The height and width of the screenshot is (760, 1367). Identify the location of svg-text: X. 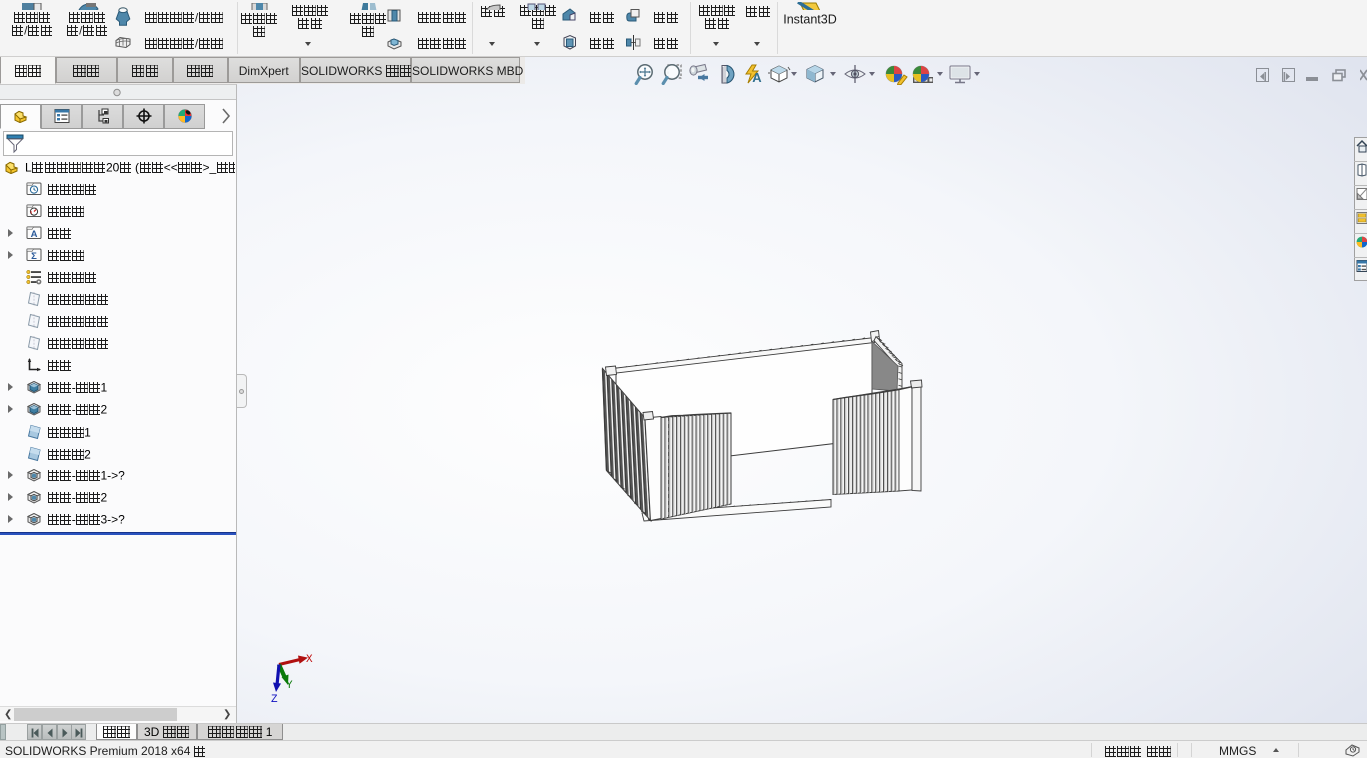
(309, 660).